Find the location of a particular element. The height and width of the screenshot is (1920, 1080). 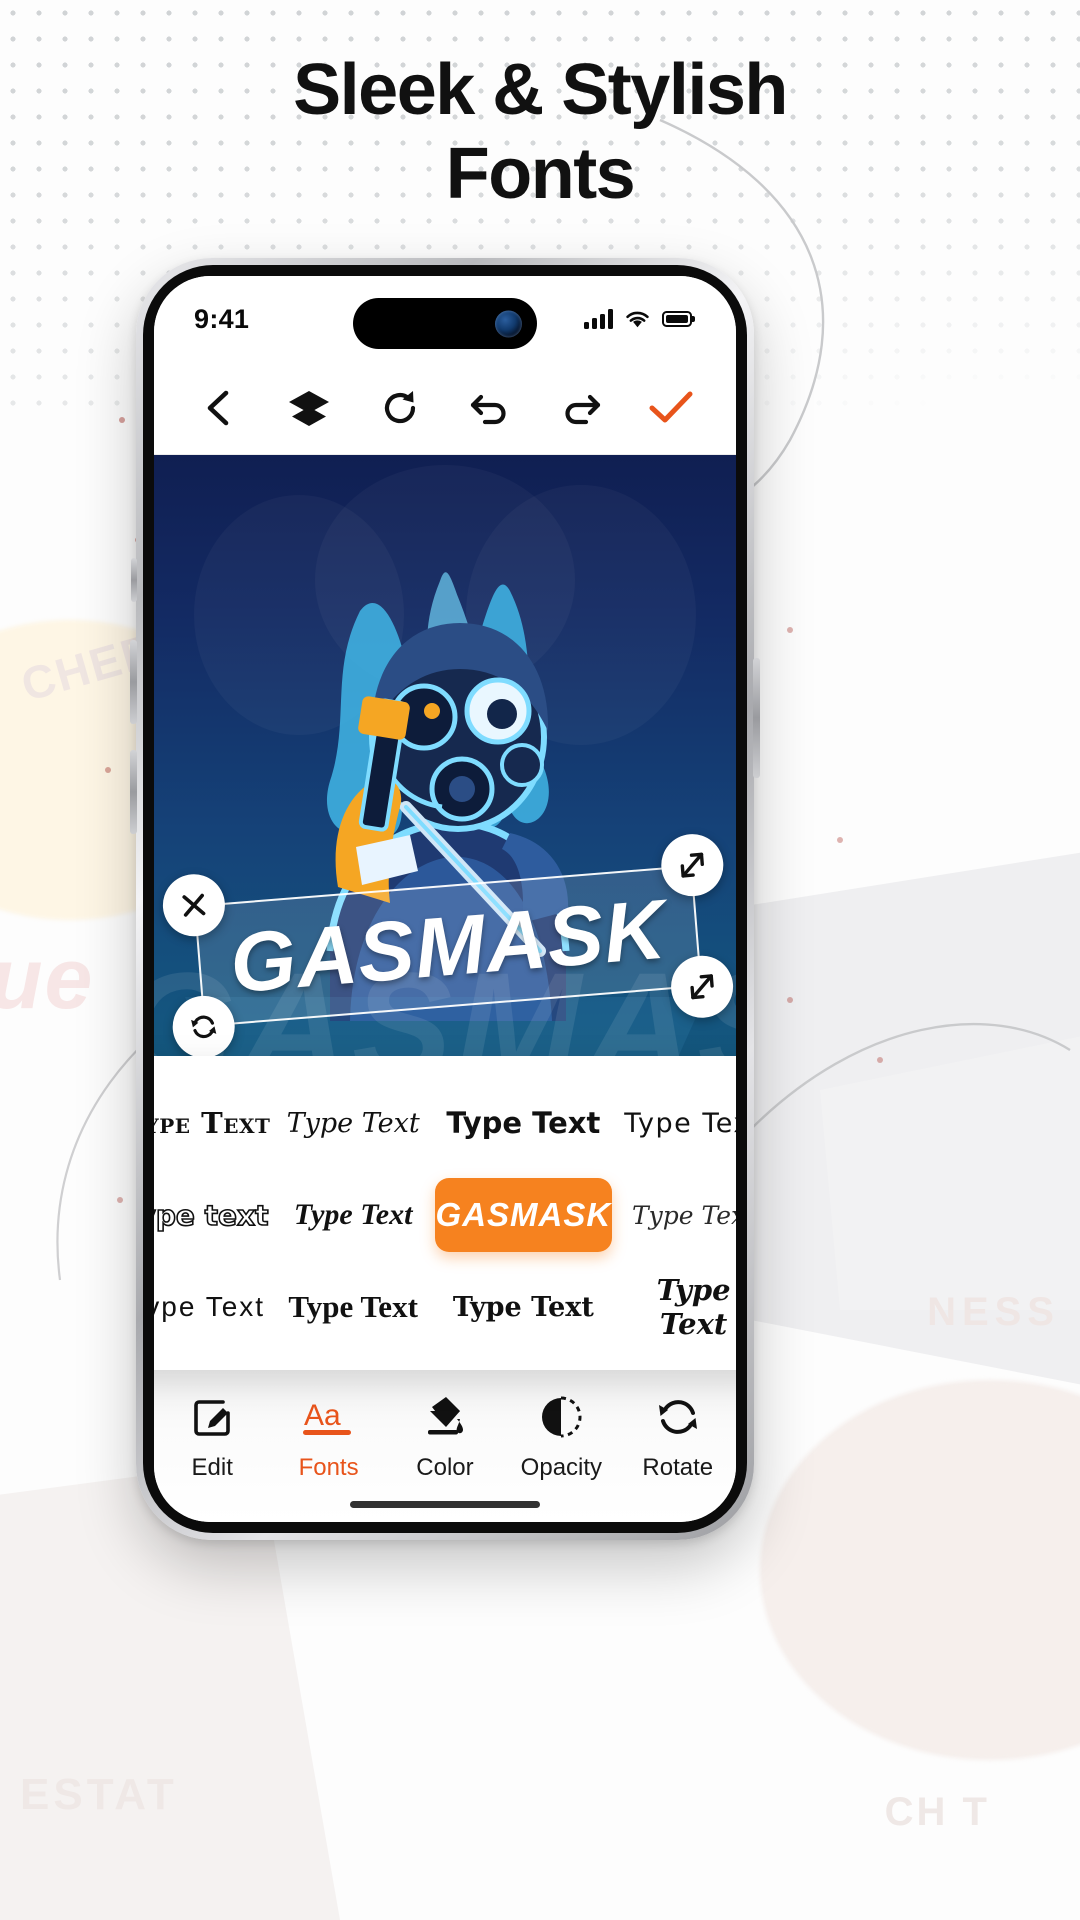

status-bar: 9:41 is located at coordinates (445, 319).